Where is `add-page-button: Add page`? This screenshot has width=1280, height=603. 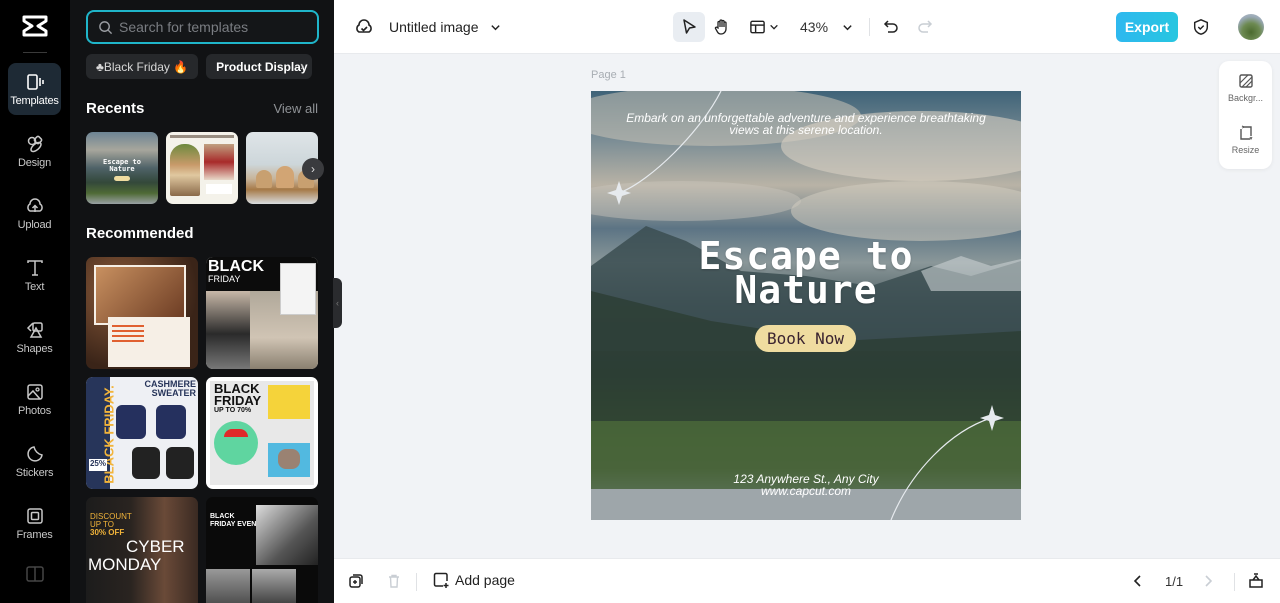
add-page-button: Add page is located at coordinates (474, 580).